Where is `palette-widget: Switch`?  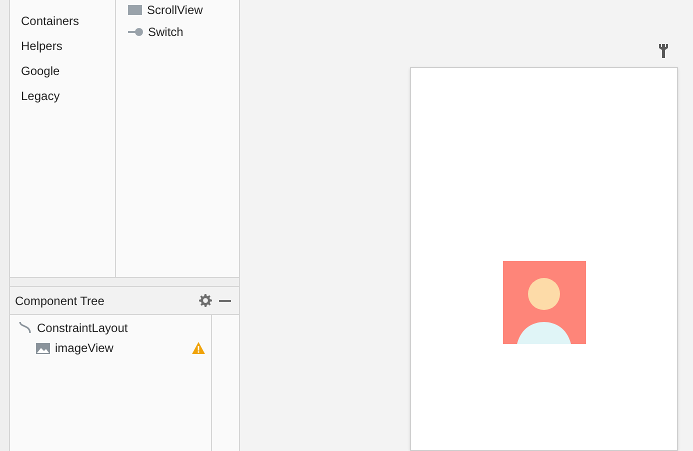 palette-widget: Switch is located at coordinates (166, 32).